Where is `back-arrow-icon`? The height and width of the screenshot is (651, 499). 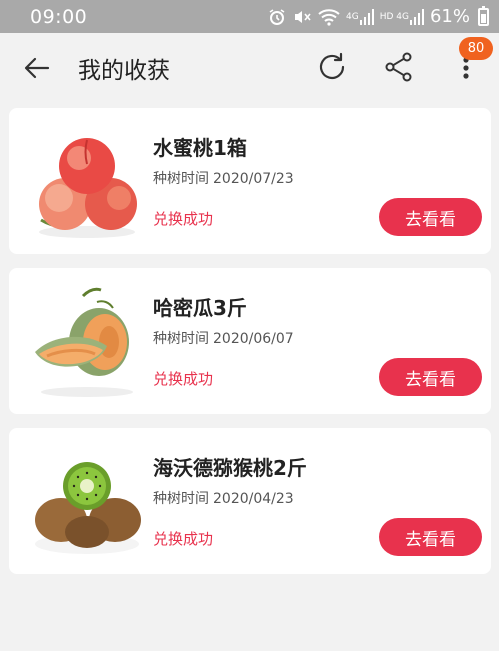
back-arrow-icon is located at coordinates (37, 68).